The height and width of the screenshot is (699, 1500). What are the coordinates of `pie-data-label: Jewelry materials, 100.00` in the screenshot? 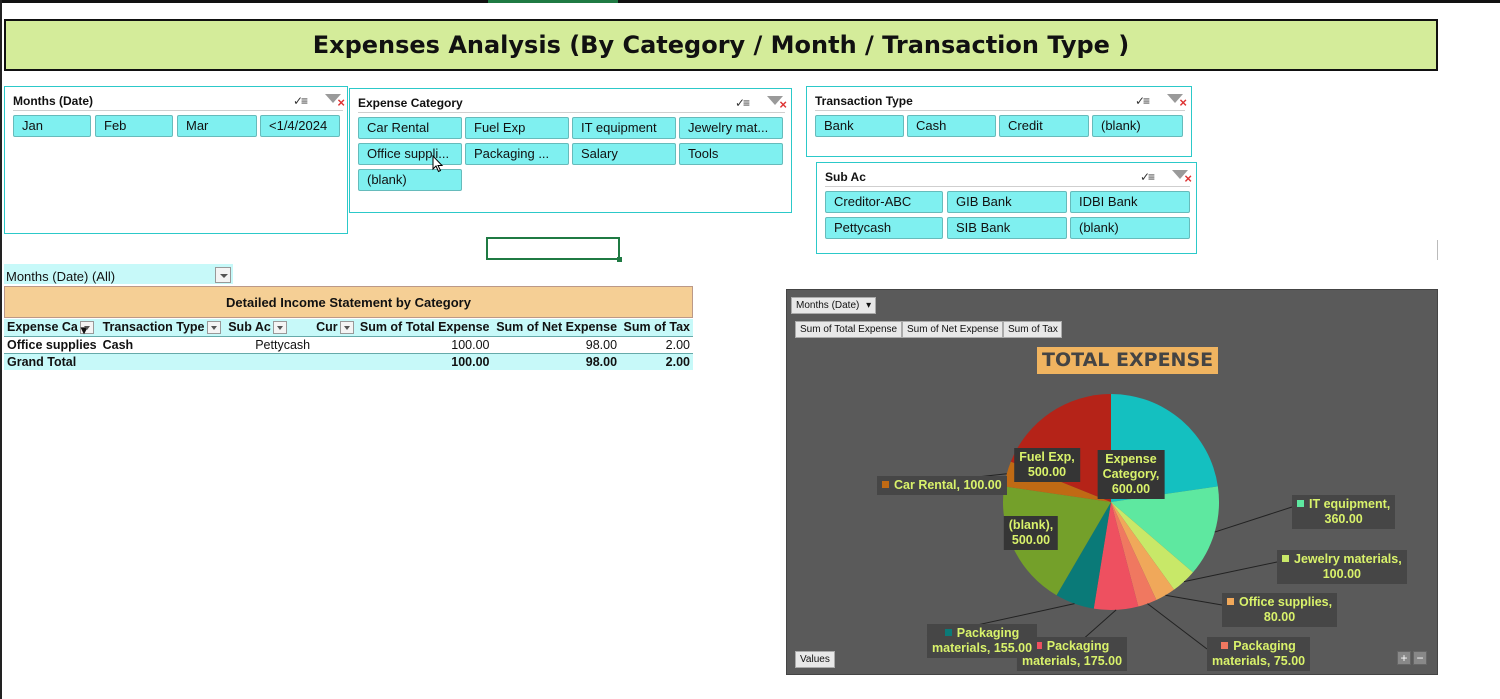 It's located at (1342, 567).